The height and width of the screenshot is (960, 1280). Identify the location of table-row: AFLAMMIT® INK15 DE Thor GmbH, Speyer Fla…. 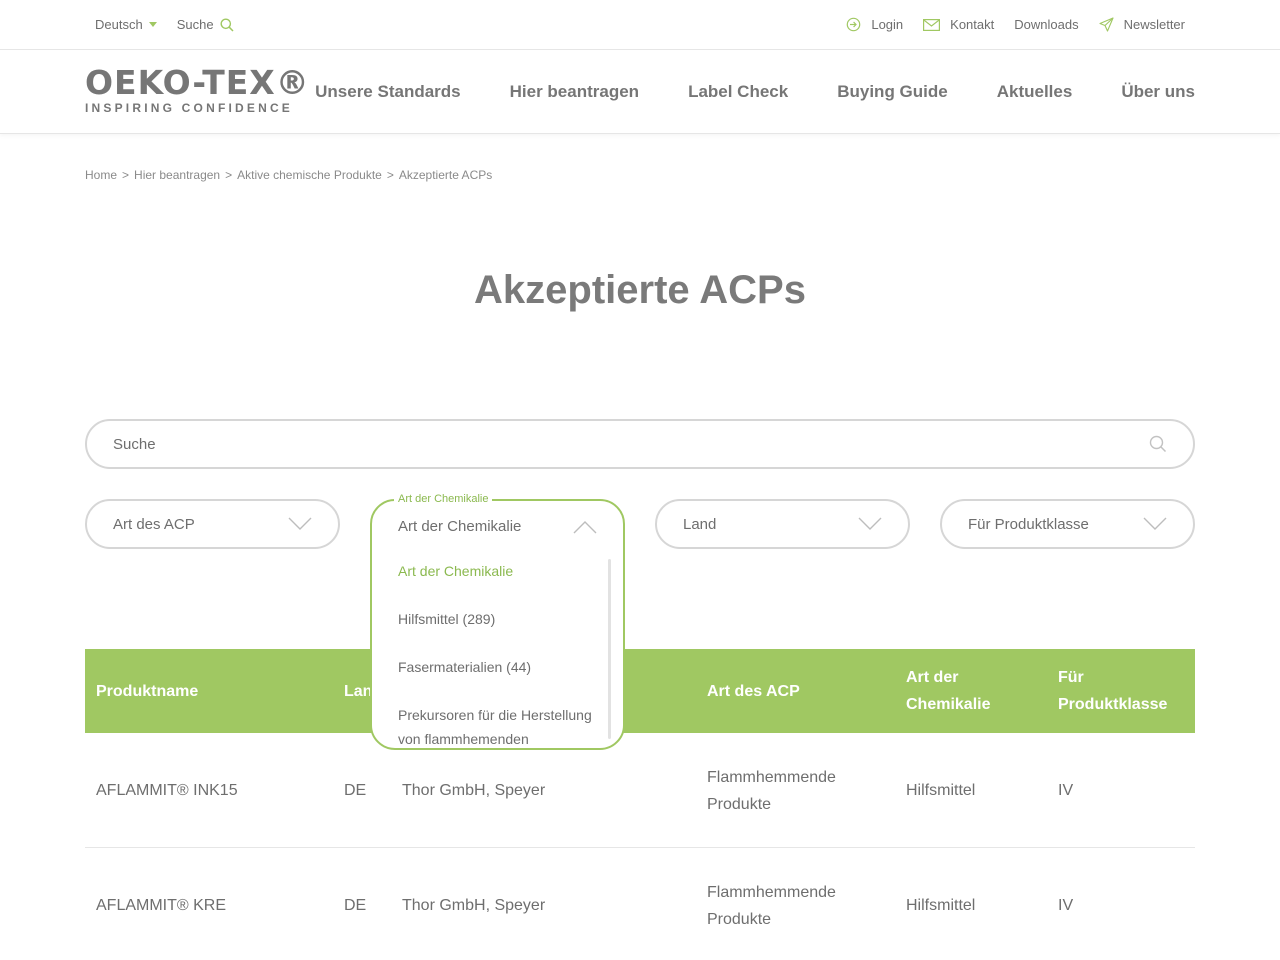
(640, 790).